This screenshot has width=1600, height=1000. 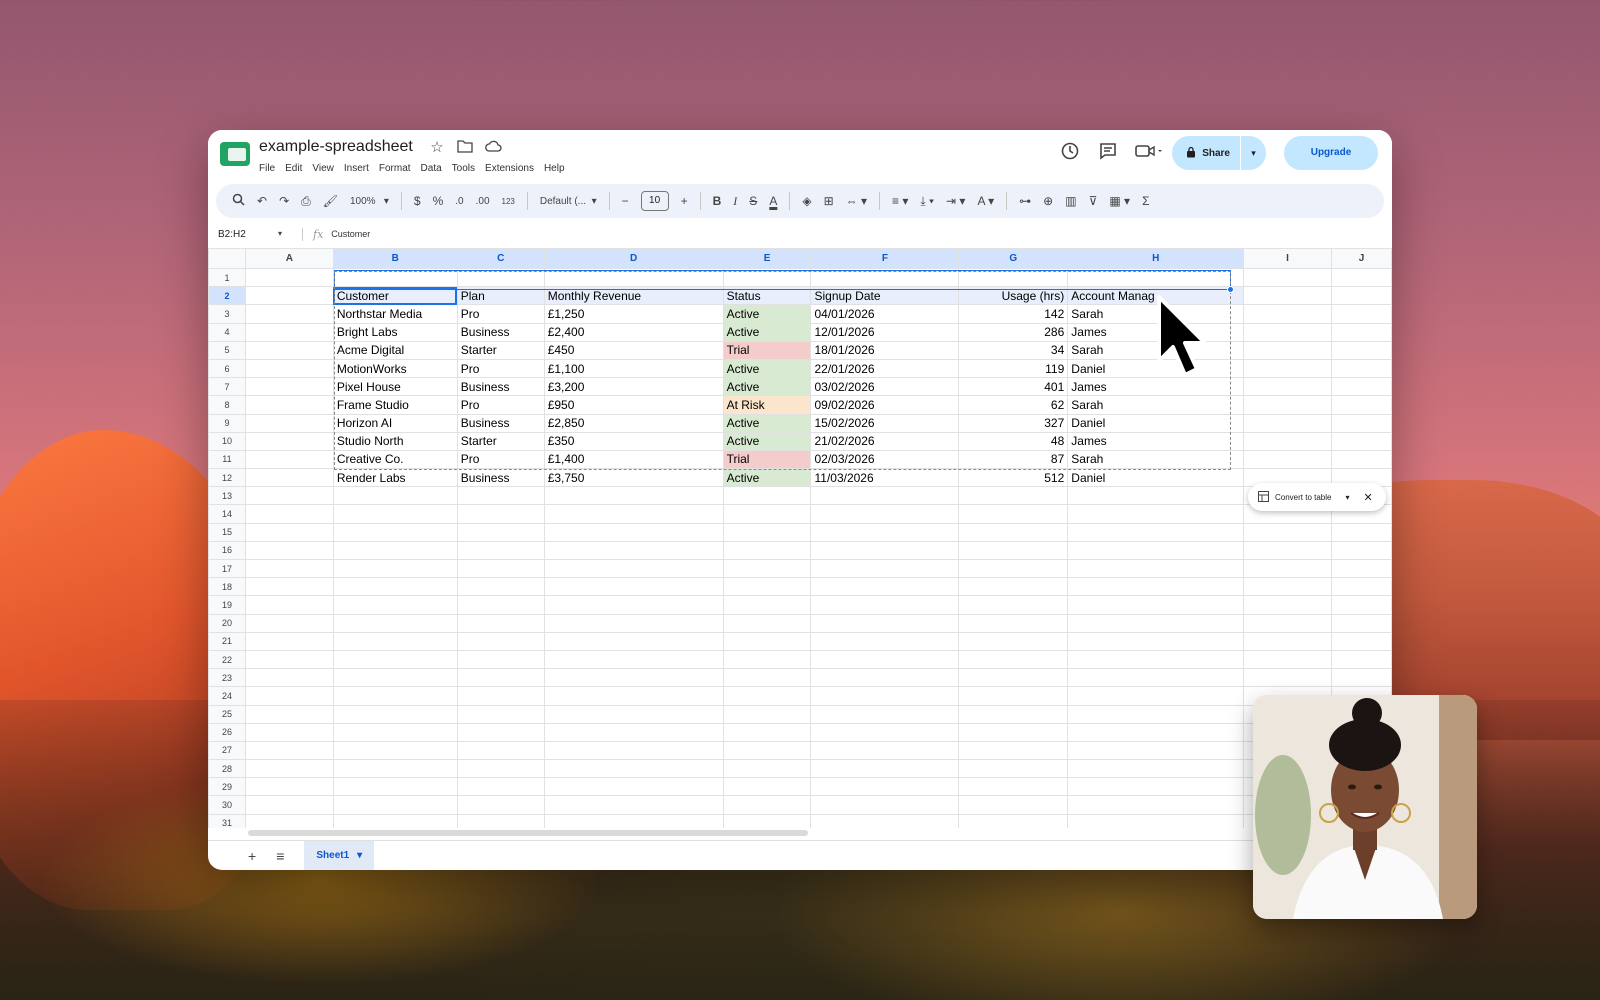 What do you see at coordinates (500, 550) in the screenshot?
I see `cell-c16` at bounding box center [500, 550].